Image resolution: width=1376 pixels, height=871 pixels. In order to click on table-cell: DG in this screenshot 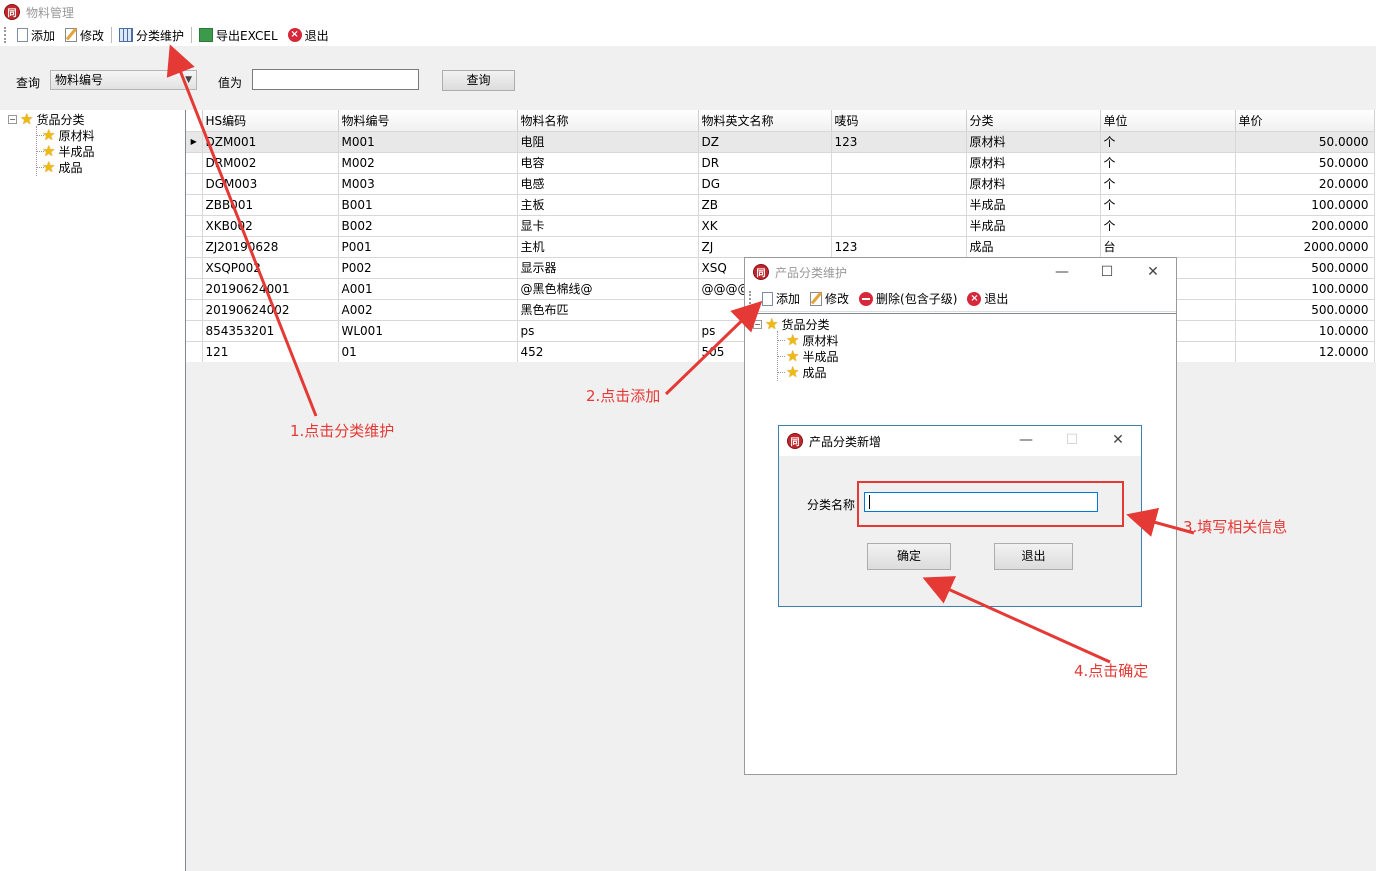, I will do `click(765, 184)`.